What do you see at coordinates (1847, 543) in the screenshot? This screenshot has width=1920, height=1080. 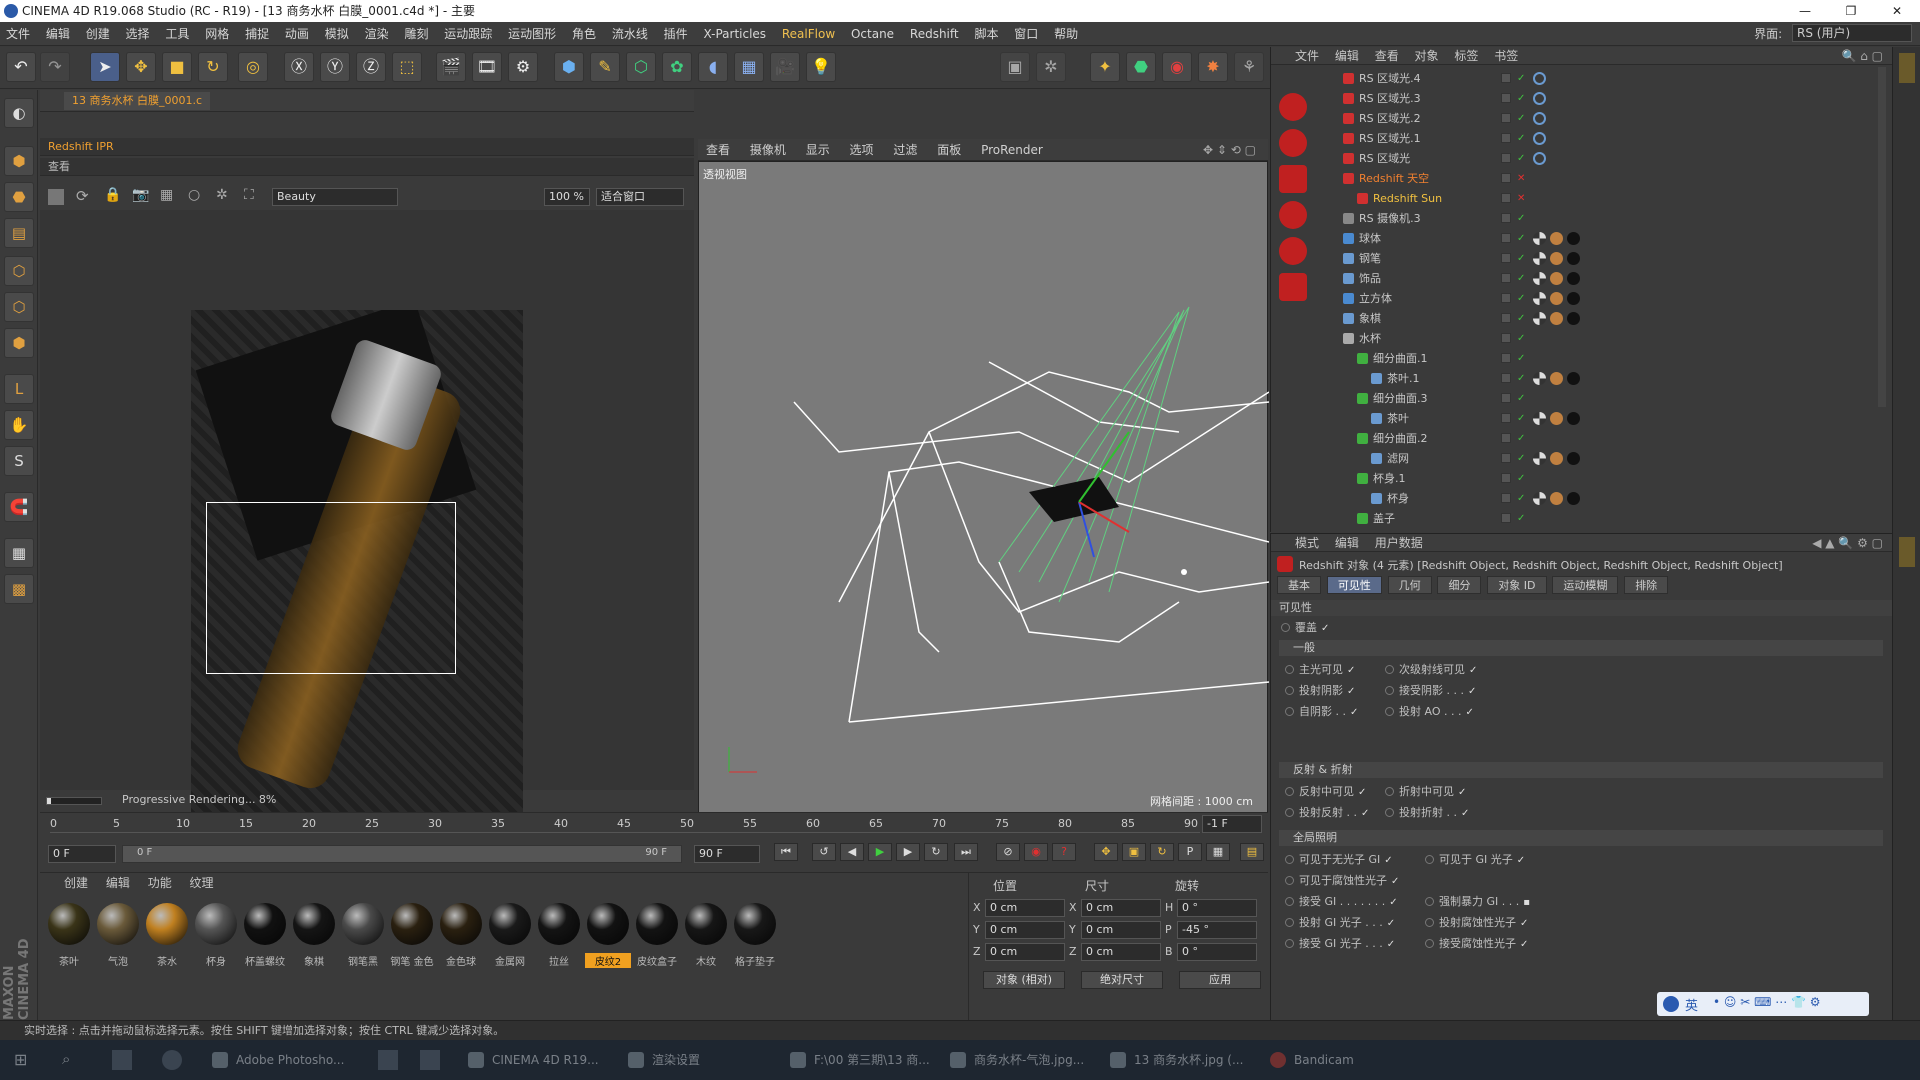 I see `attr-nav-icons: ◀ ▲ 🔍 ⚙ ▢` at bounding box center [1847, 543].